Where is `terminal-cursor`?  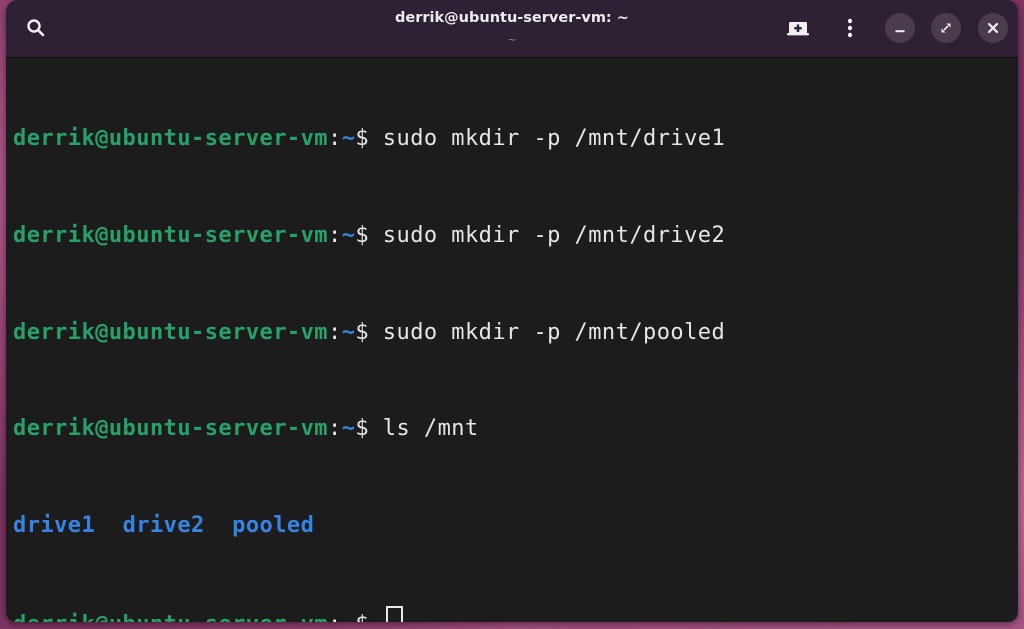 terminal-cursor is located at coordinates (394, 614).